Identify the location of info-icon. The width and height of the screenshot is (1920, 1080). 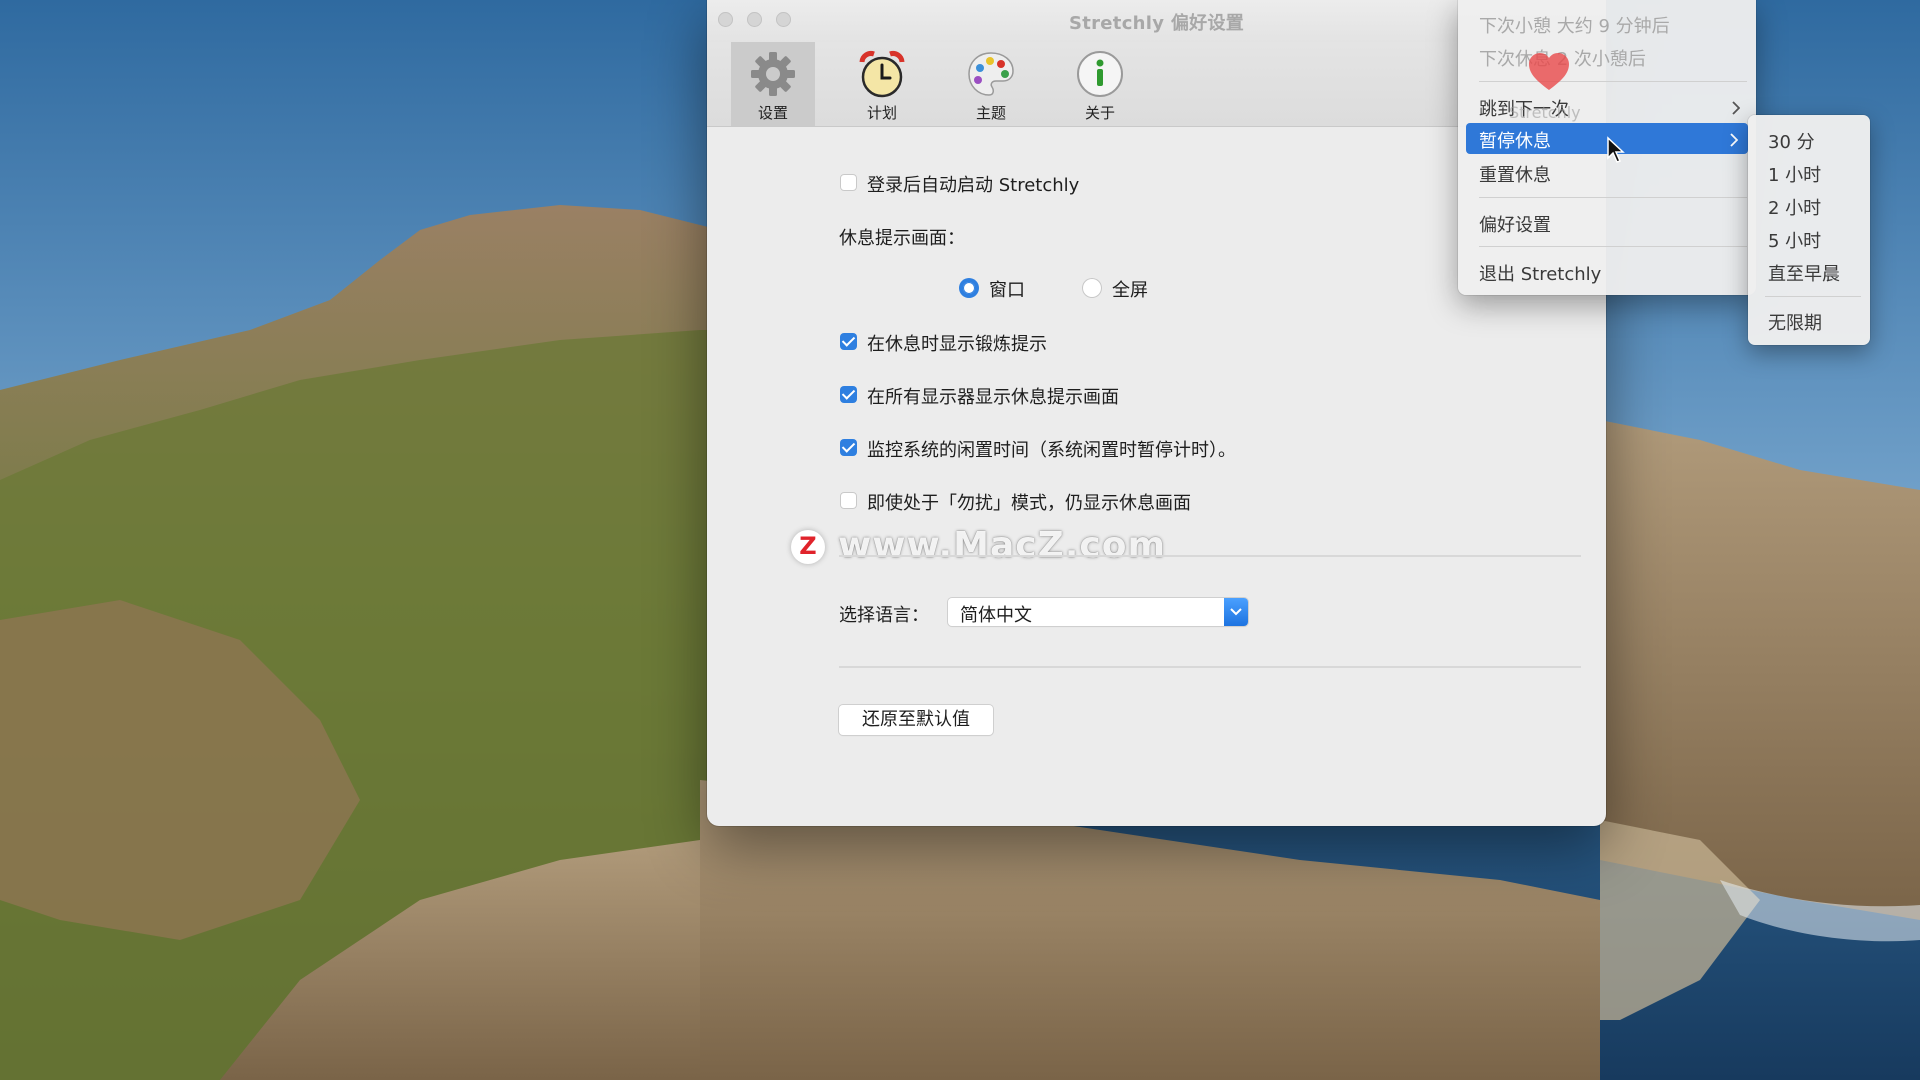
(1100, 74).